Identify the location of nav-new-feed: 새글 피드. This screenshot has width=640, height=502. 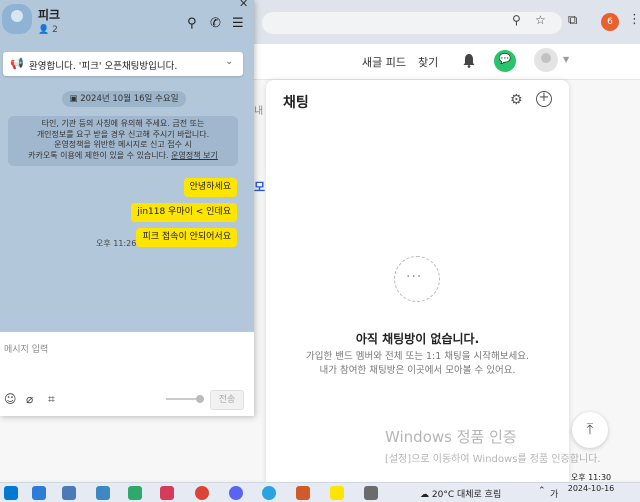
(384, 62).